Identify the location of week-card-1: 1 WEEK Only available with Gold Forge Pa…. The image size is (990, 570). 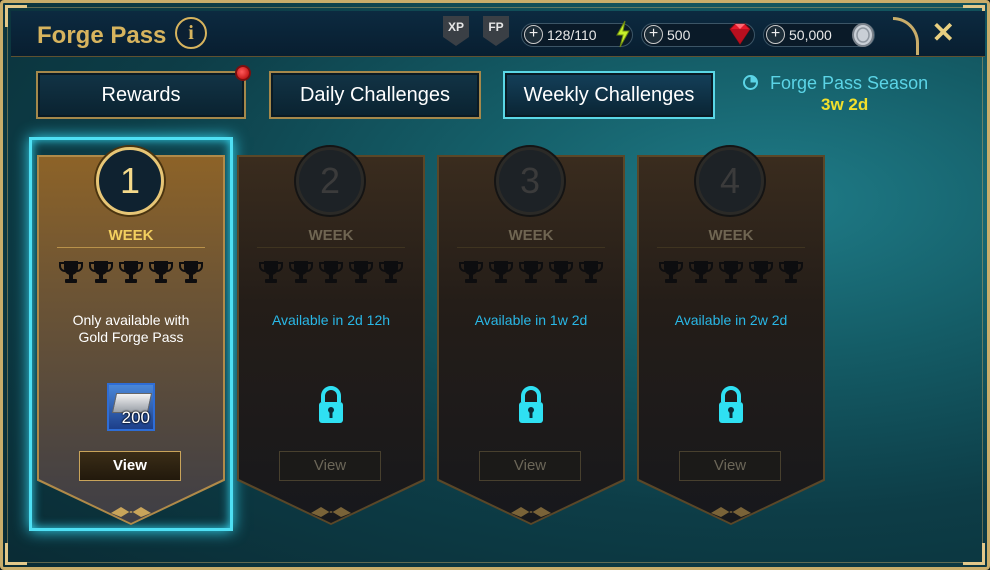
(131, 334).